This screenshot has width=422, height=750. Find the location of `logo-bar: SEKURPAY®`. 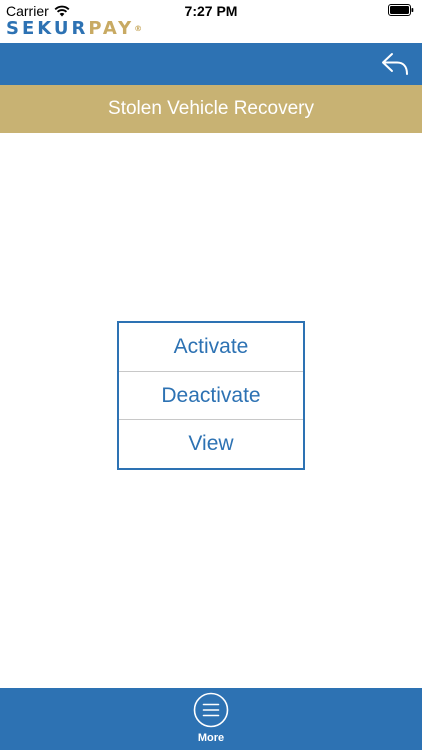

logo-bar: SEKURPAY® is located at coordinates (211, 31).